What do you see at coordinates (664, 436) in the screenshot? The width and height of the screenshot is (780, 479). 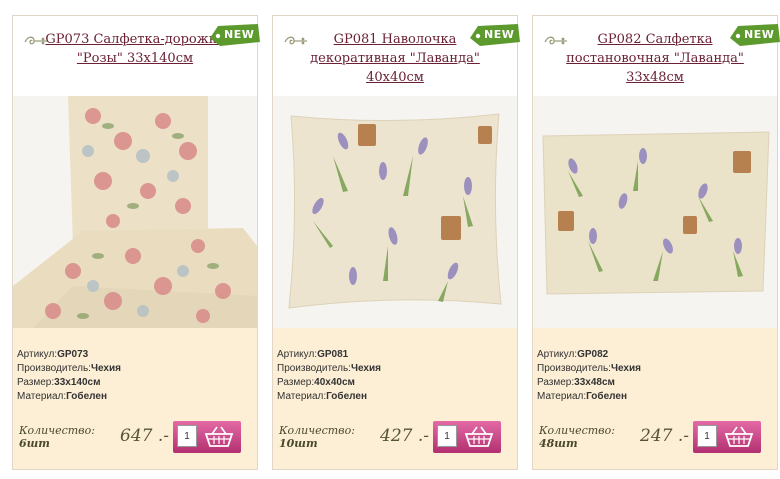 I see `price: 247 .-` at bounding box center [664, 436].